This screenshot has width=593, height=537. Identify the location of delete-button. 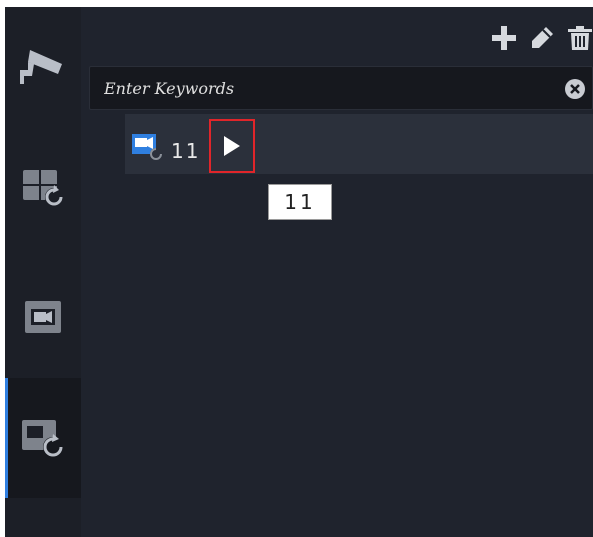
(580, 38).